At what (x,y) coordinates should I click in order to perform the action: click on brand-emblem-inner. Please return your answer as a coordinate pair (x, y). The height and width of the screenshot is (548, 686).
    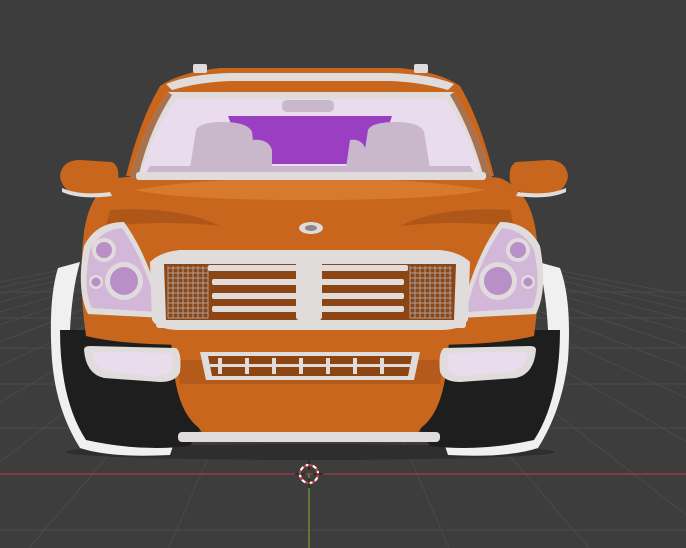
    Looking at the image, I should click on (311, 228).